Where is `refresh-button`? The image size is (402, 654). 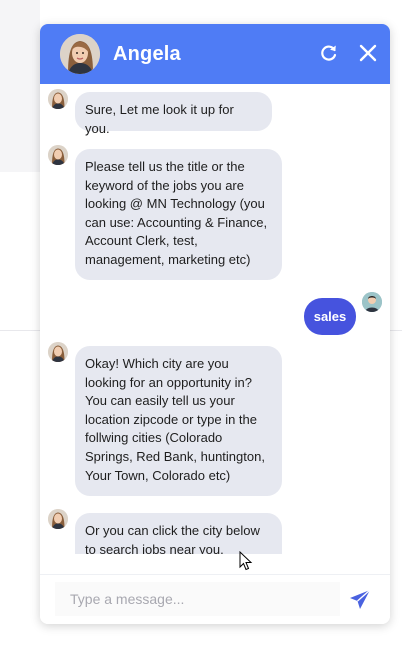
refresh-button is located at coordinates (329, 53).